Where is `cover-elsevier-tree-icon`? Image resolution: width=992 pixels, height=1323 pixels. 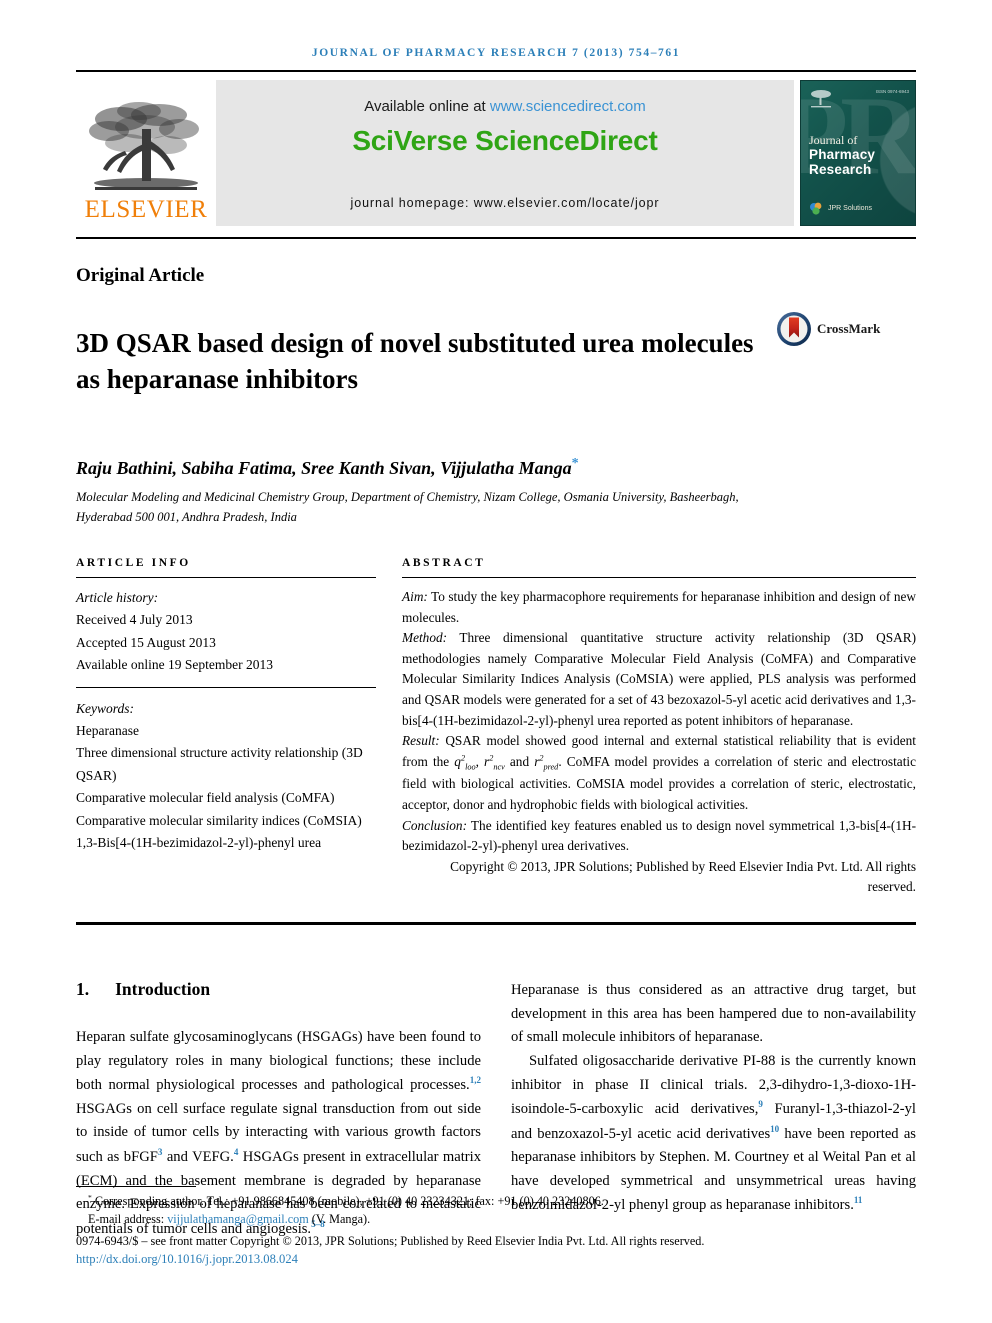 cover-elsevier-tree-icon is located at coordinates (821, 99).